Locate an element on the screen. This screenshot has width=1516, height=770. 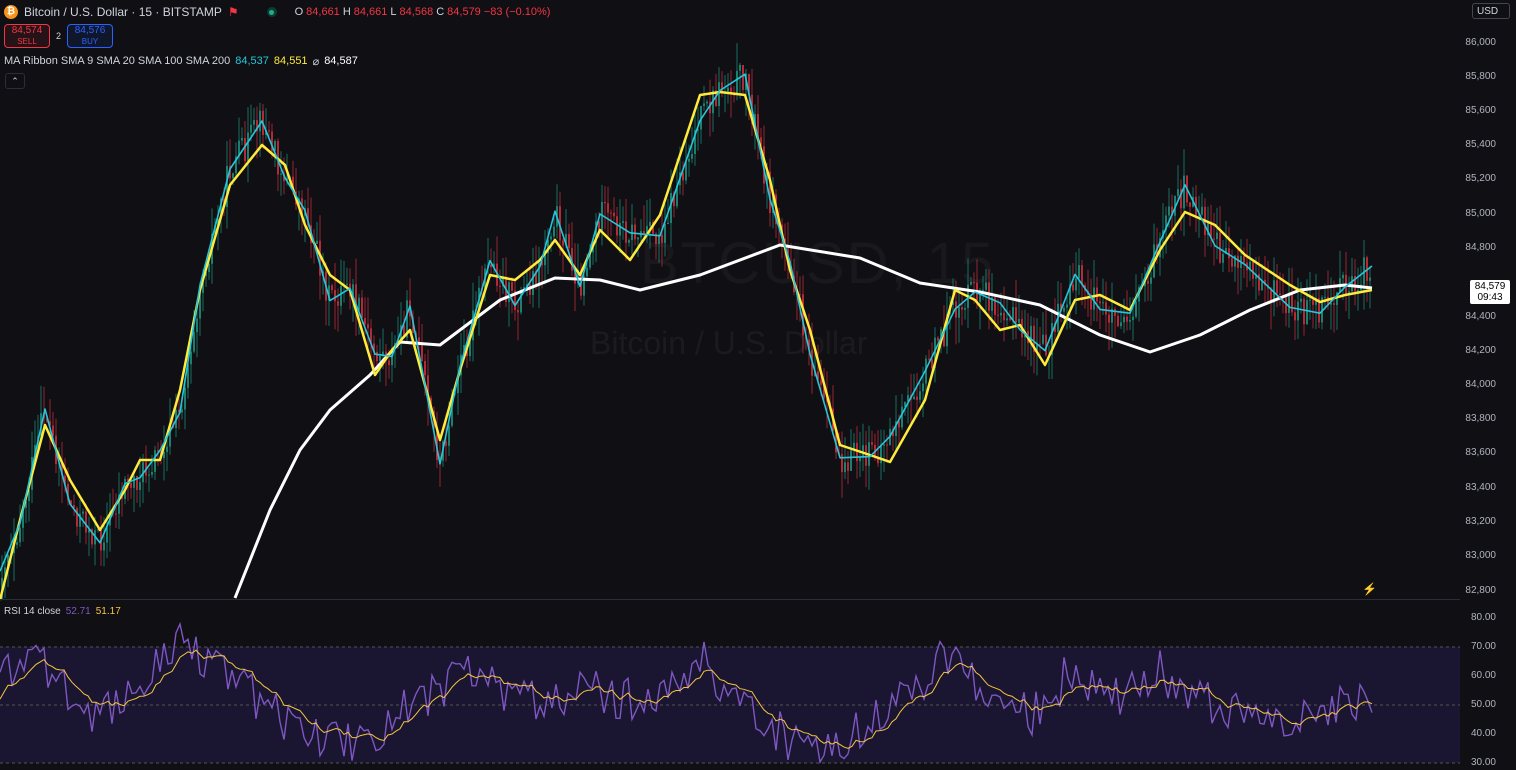
last-price-label: 84,579 09:43 is located at coordinates (1490, 292).